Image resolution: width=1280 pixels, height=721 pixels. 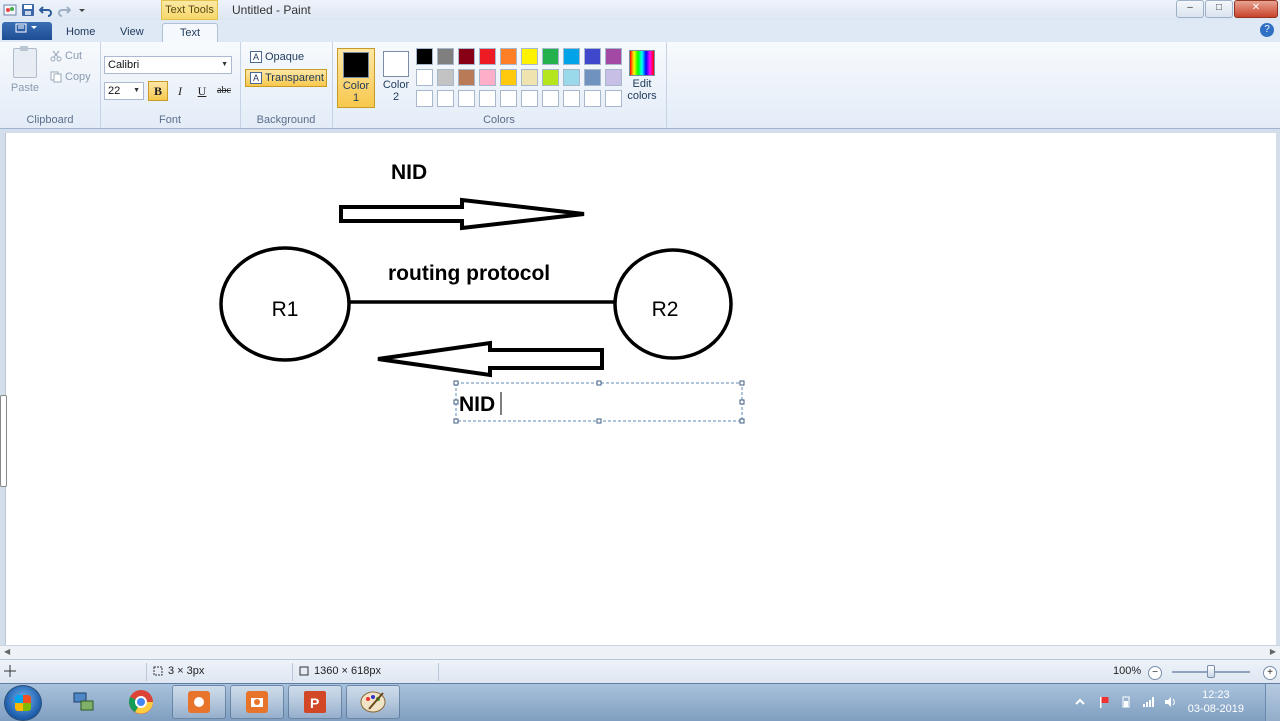 What do you see at coordinates (520, 78) in the screenshot?
I see `color-palette` at bounding box center [520, 78].